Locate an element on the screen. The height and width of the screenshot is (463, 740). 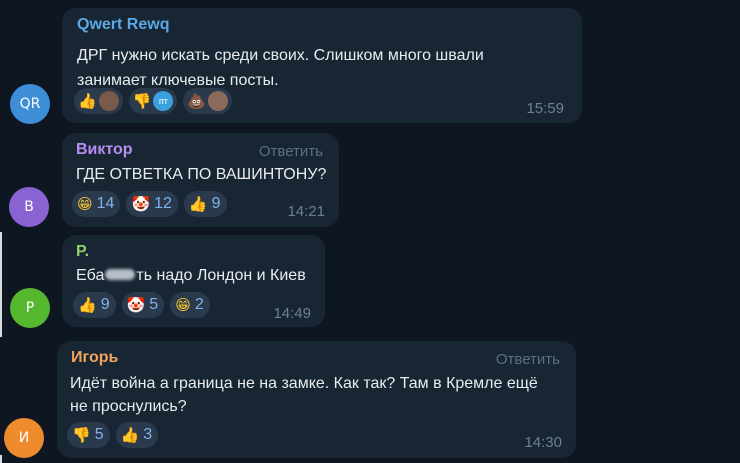
sender-name: Виктор is located at coordinates (104, 150).